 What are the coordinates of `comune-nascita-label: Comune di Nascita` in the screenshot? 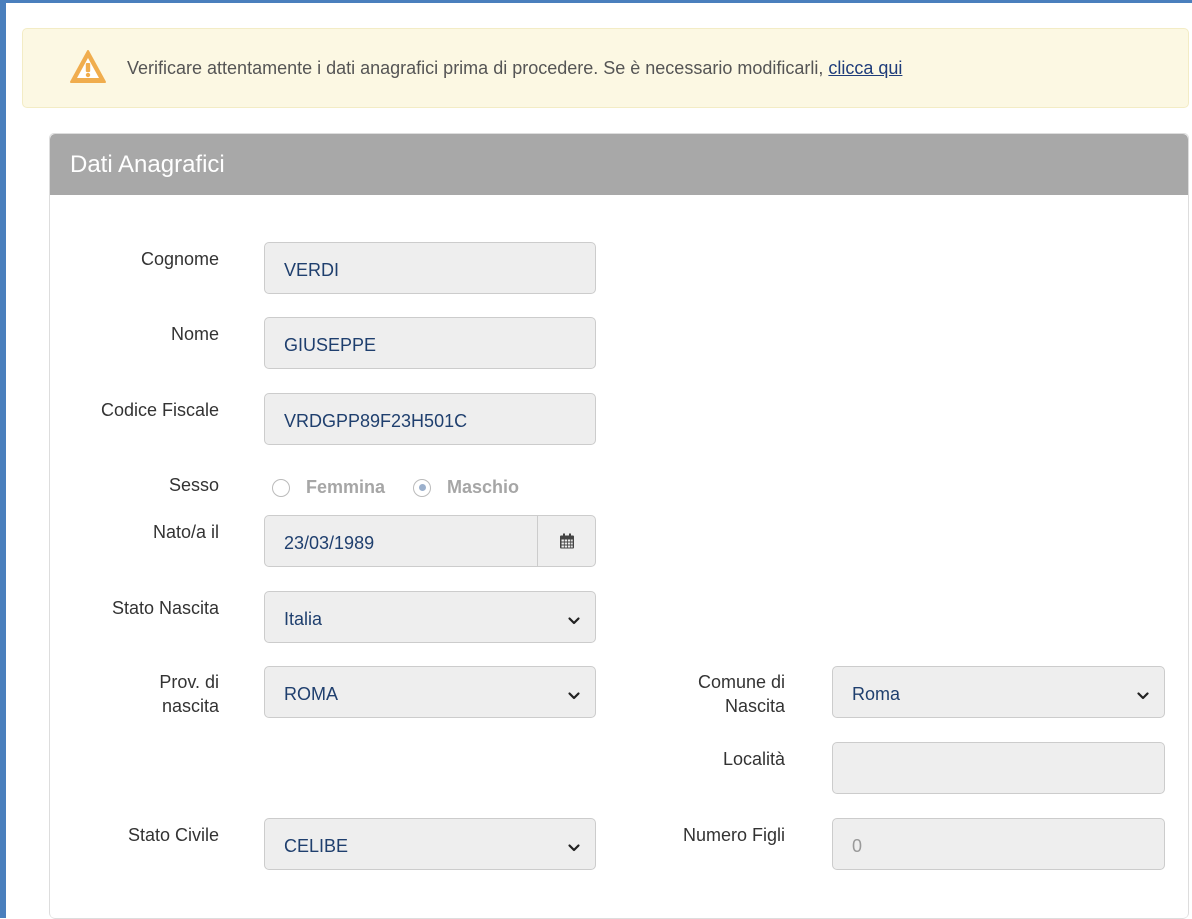 It's located at (702, 694).